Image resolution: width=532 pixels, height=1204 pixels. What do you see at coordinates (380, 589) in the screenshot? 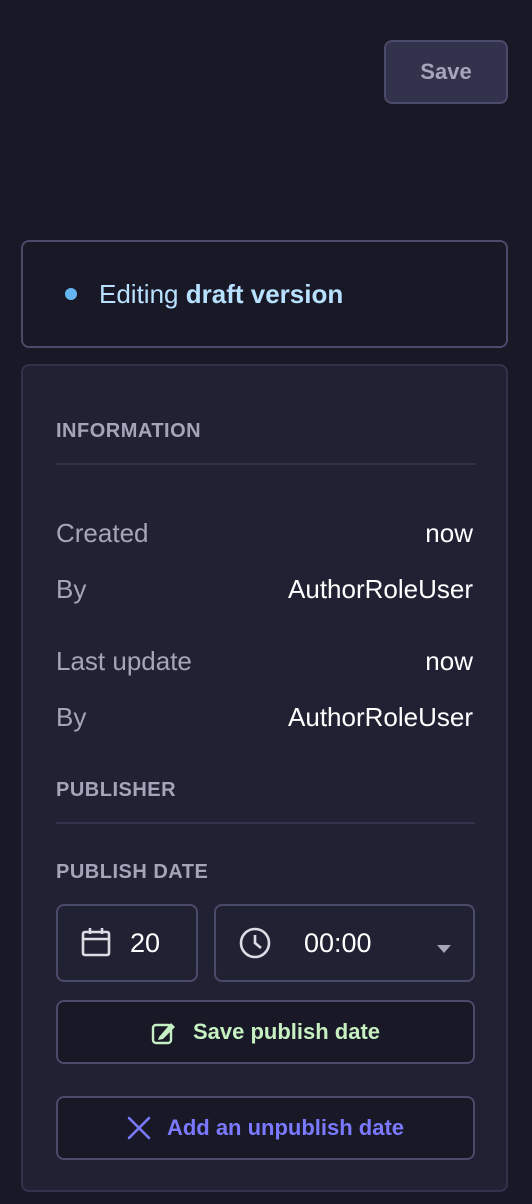
I see `created-by-value: AuthorRoleUser` at bounding box center [380, 589].